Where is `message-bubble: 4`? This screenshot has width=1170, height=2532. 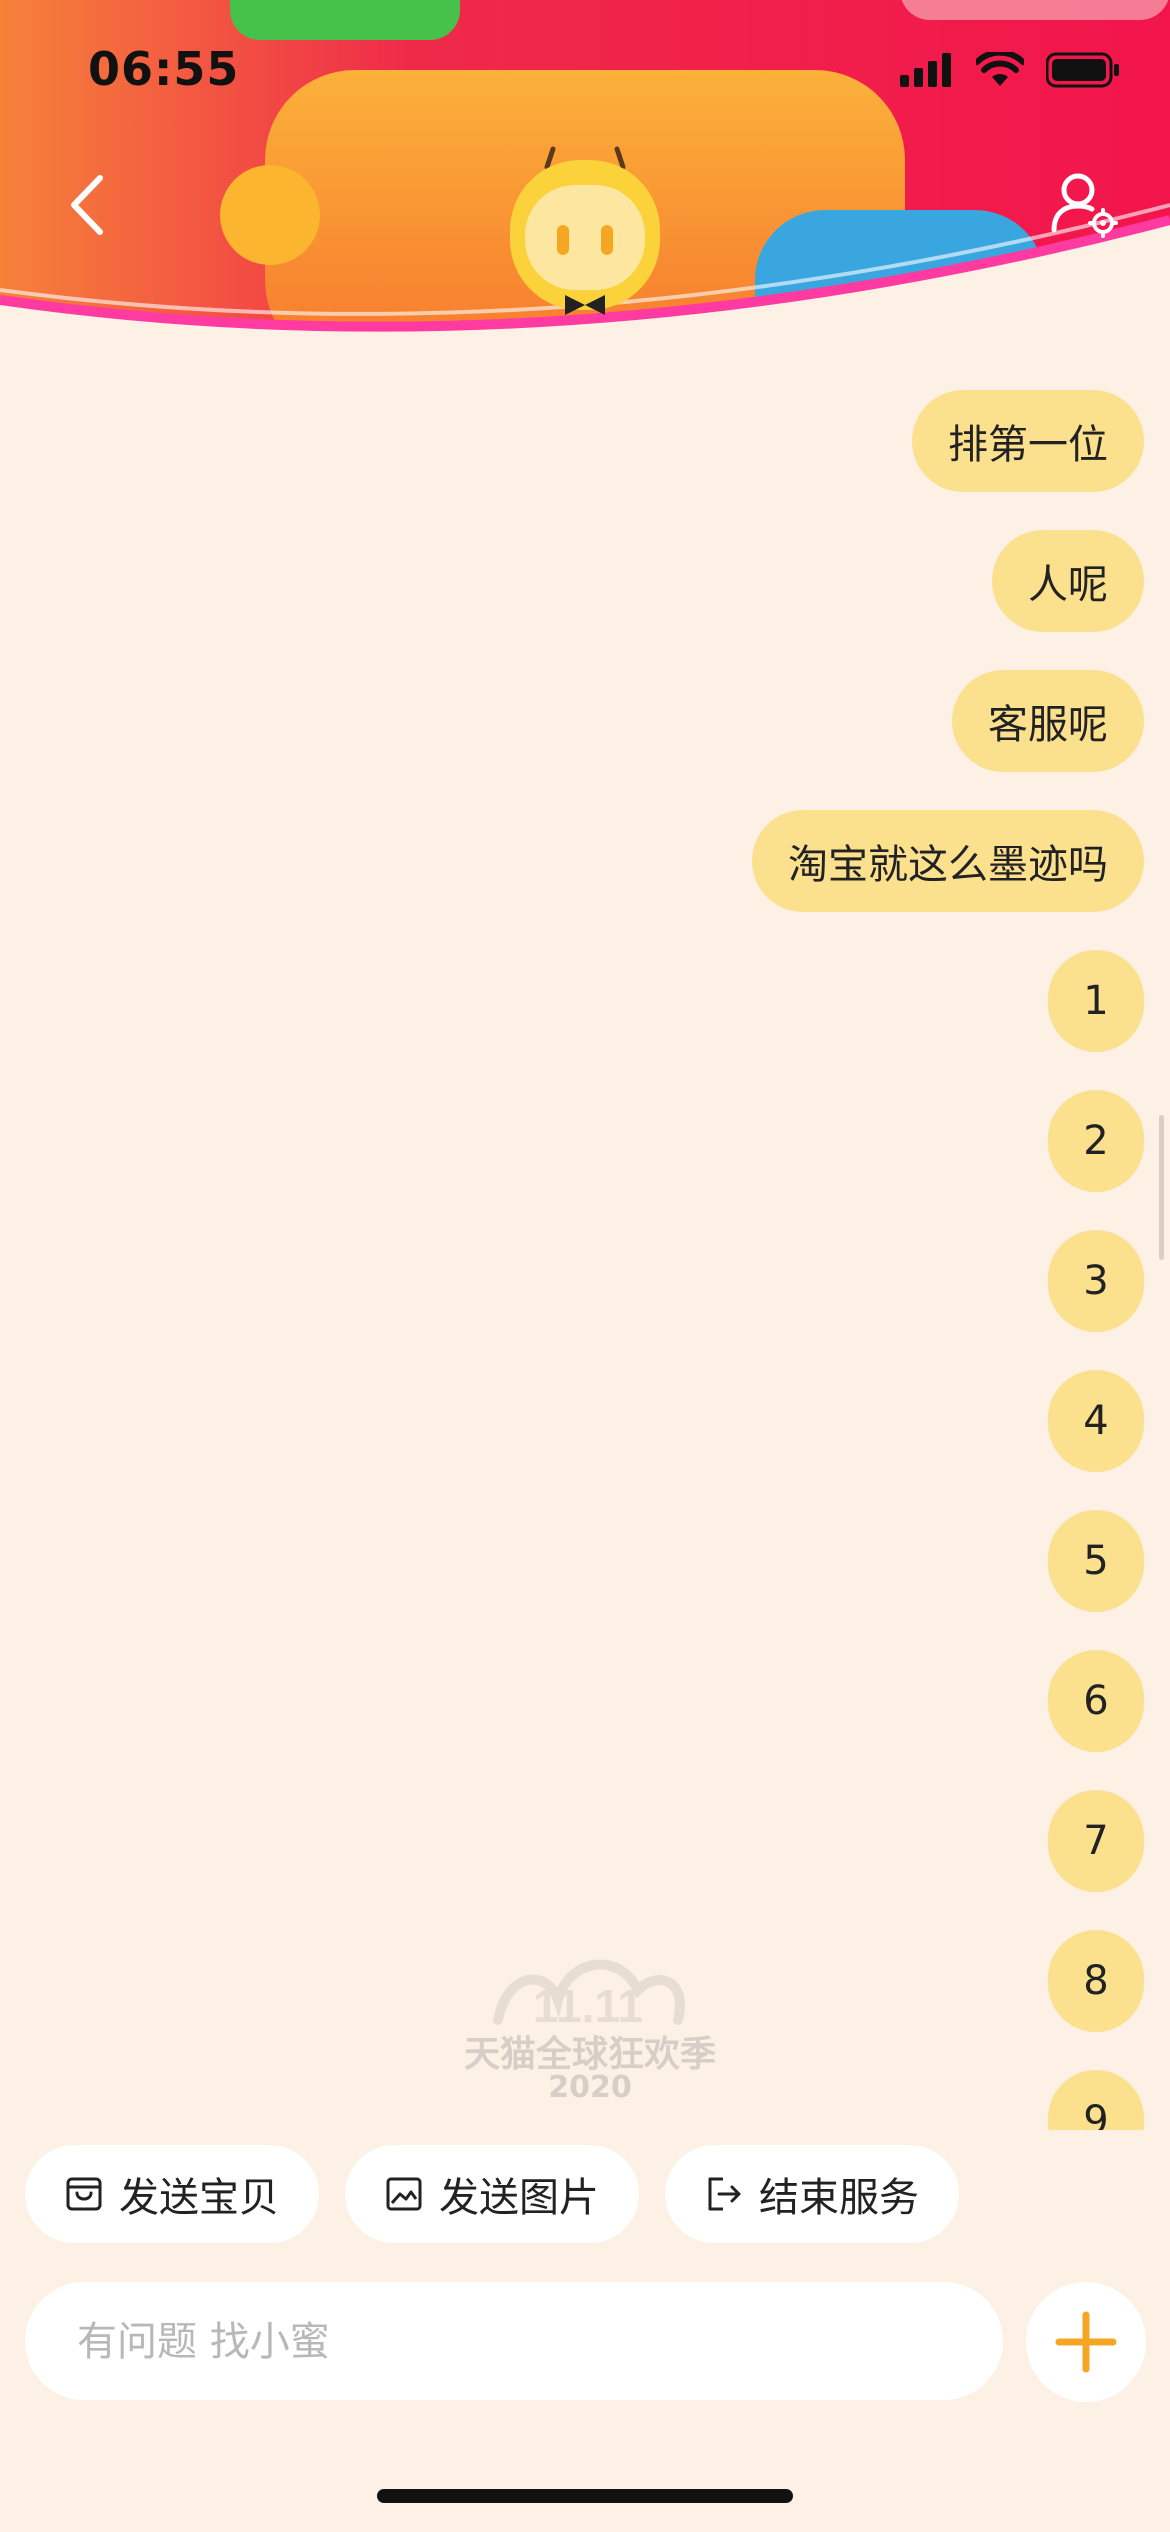
message-bubble: 4 is located at coordinates (1096, 1421).